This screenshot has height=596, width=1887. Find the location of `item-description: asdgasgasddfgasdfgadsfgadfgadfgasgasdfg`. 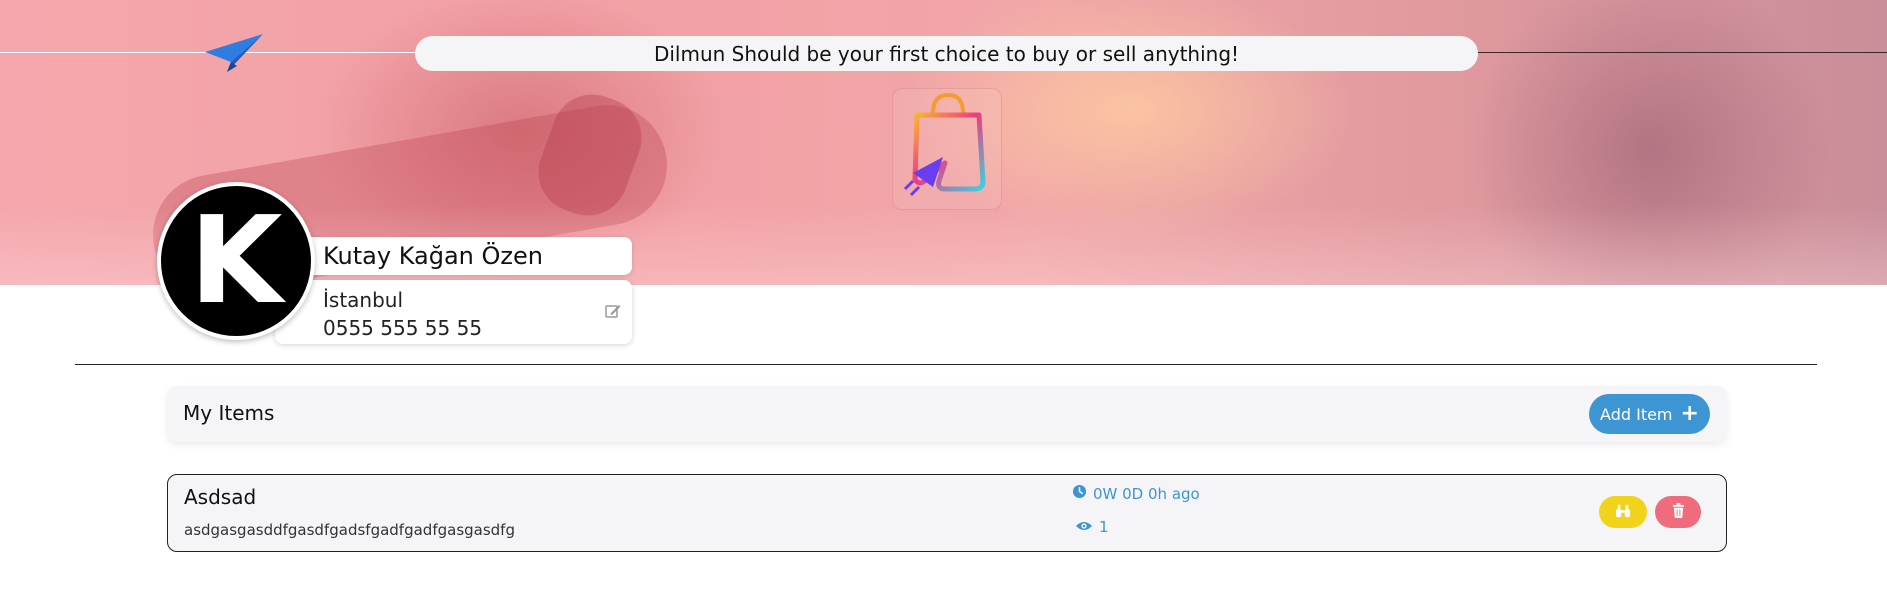

item-description: asdgasgasddfgasdfgadsfgadfgadfgasgasdfg is located at coordinates (349, 530).